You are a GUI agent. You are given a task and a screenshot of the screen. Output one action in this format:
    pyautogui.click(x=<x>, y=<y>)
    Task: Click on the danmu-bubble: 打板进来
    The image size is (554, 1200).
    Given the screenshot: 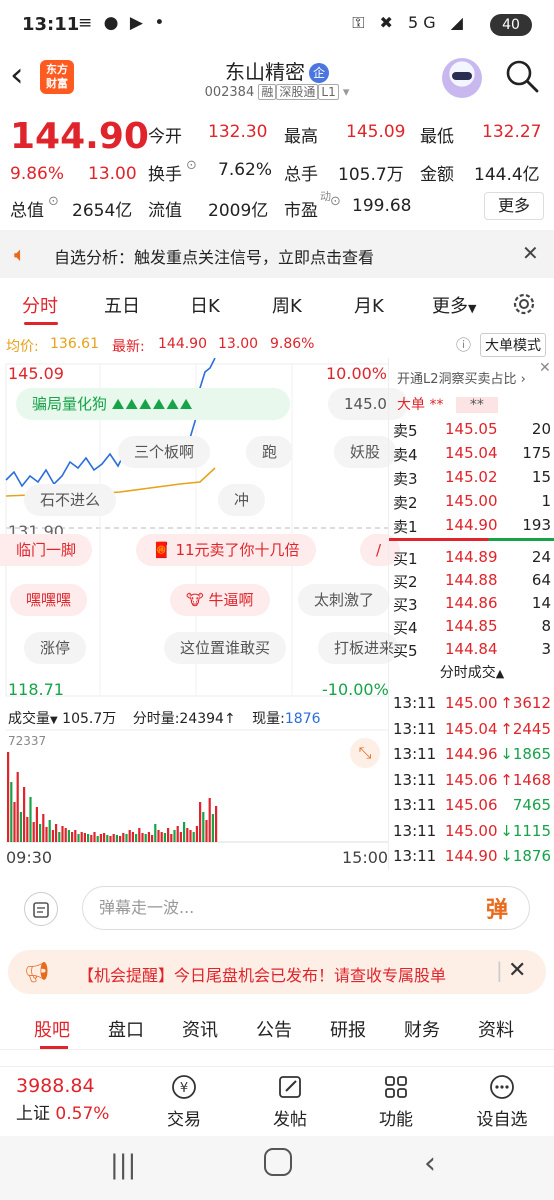 What is the action you would take?
    pyautogui.click(x=358, y=648)
    